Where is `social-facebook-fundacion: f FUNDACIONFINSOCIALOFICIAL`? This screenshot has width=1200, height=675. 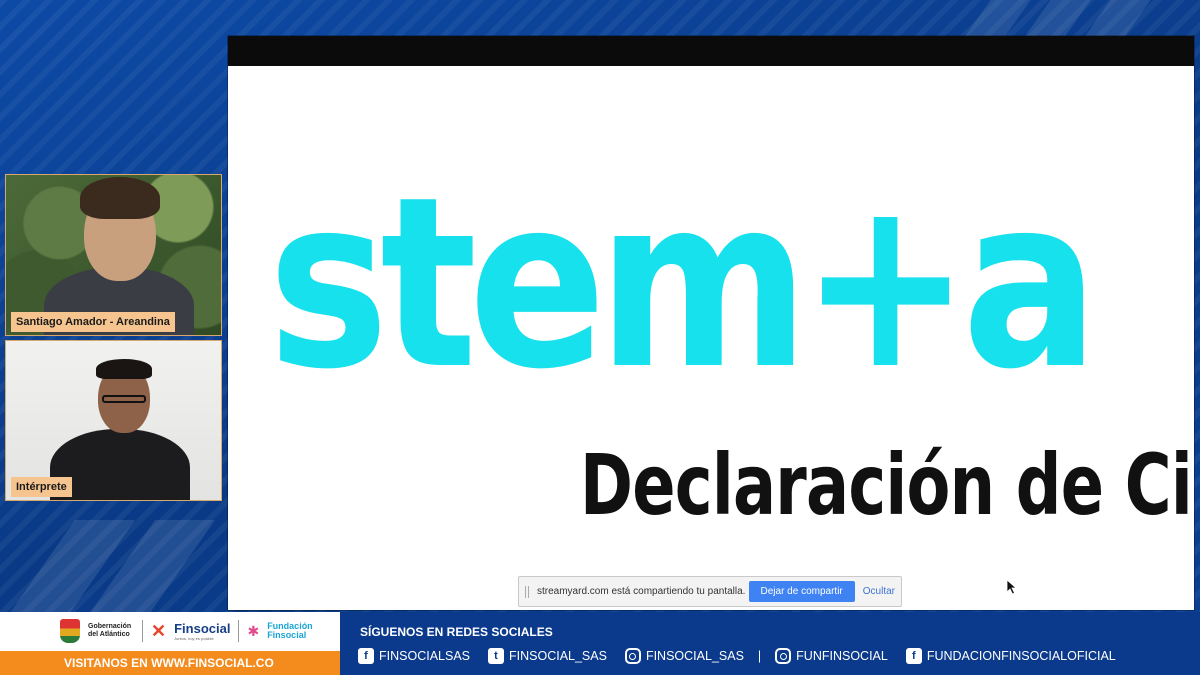 social-facebook-fundacion: f FUNDACIONFINSOCIALOFICIAL is located at coordinates (1010, 656).